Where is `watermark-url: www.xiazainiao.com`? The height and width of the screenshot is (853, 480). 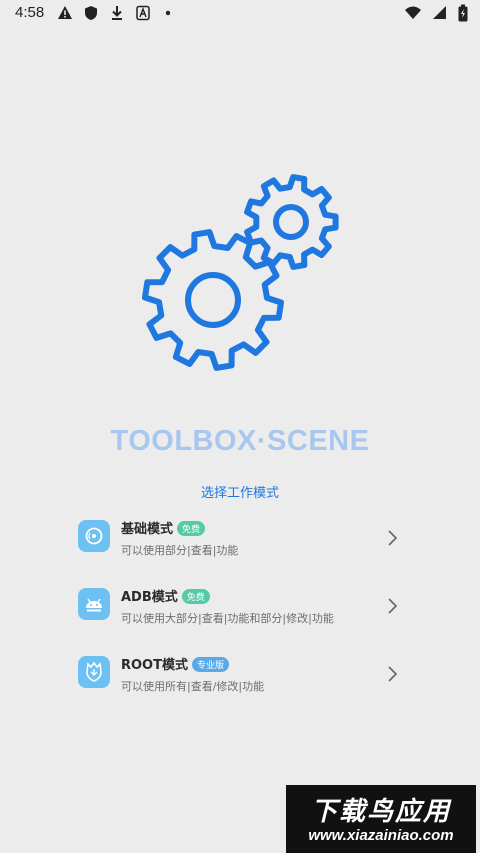
watermark-url: www.xiazainiao.com is located at coordinates (381, 835).